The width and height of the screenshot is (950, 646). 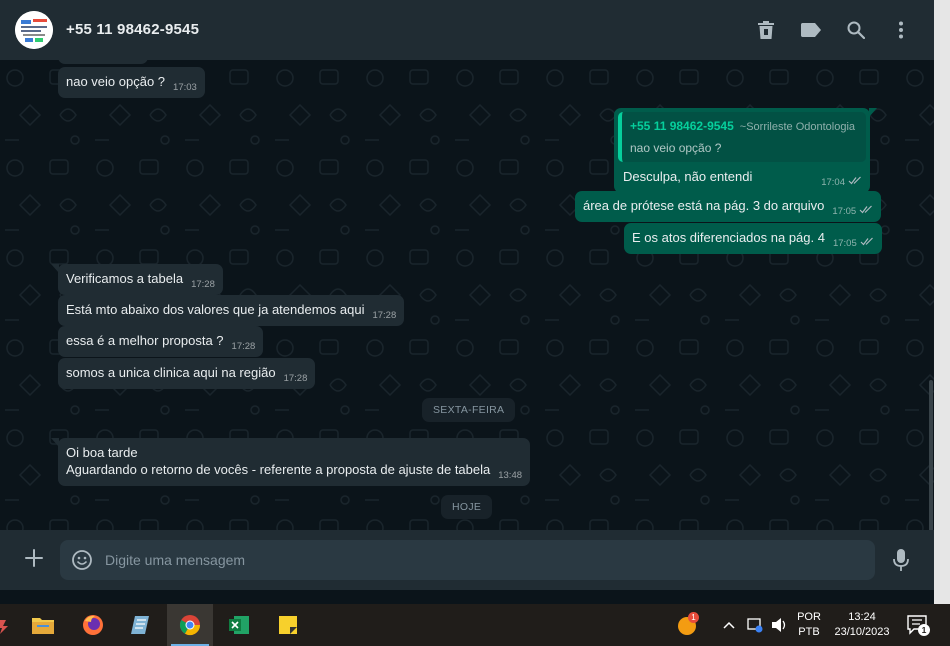 What do you see at coordinates (467, 30) in the screenshot?
I see `chat-header: +55 11 98462-9545` at bounding box center [467, 30].